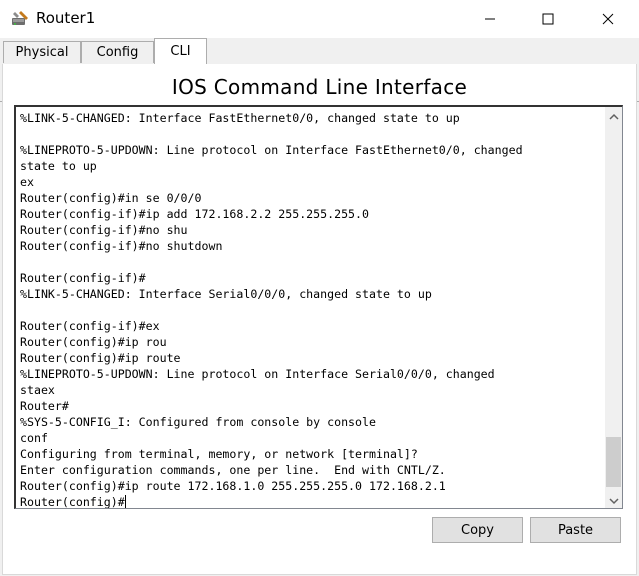 This screenshot has width=639, height=576. I want to click on text-cursor, so click(125, 501).